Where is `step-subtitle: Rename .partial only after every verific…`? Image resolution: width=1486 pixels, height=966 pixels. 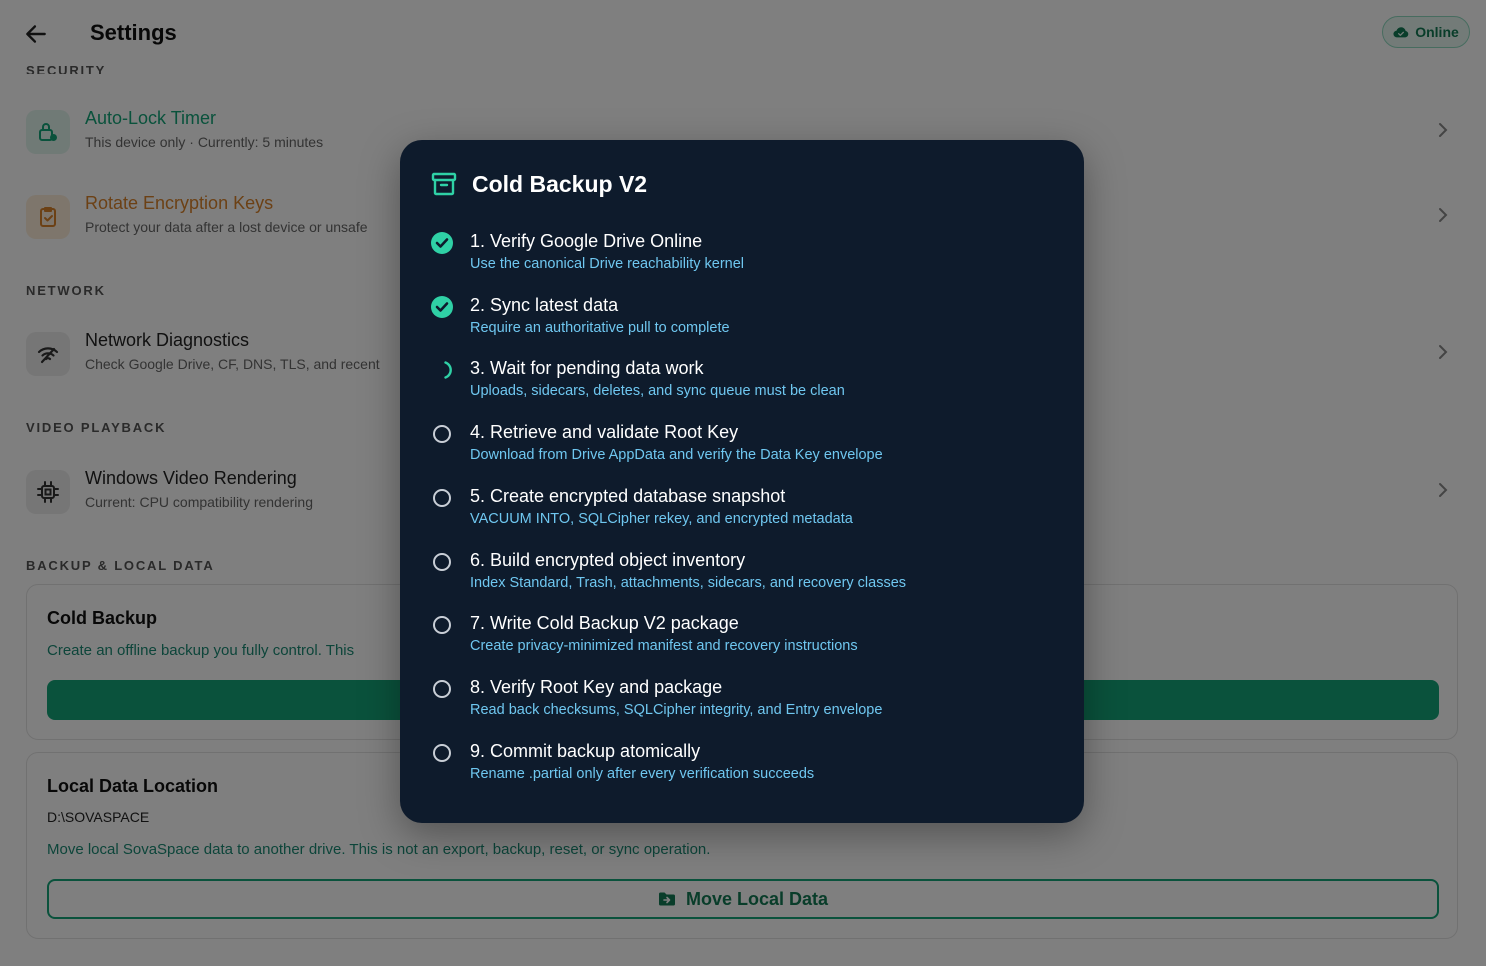
step-subtitle: Rename .partial only after every verific… is located at coordinates (642, 774).